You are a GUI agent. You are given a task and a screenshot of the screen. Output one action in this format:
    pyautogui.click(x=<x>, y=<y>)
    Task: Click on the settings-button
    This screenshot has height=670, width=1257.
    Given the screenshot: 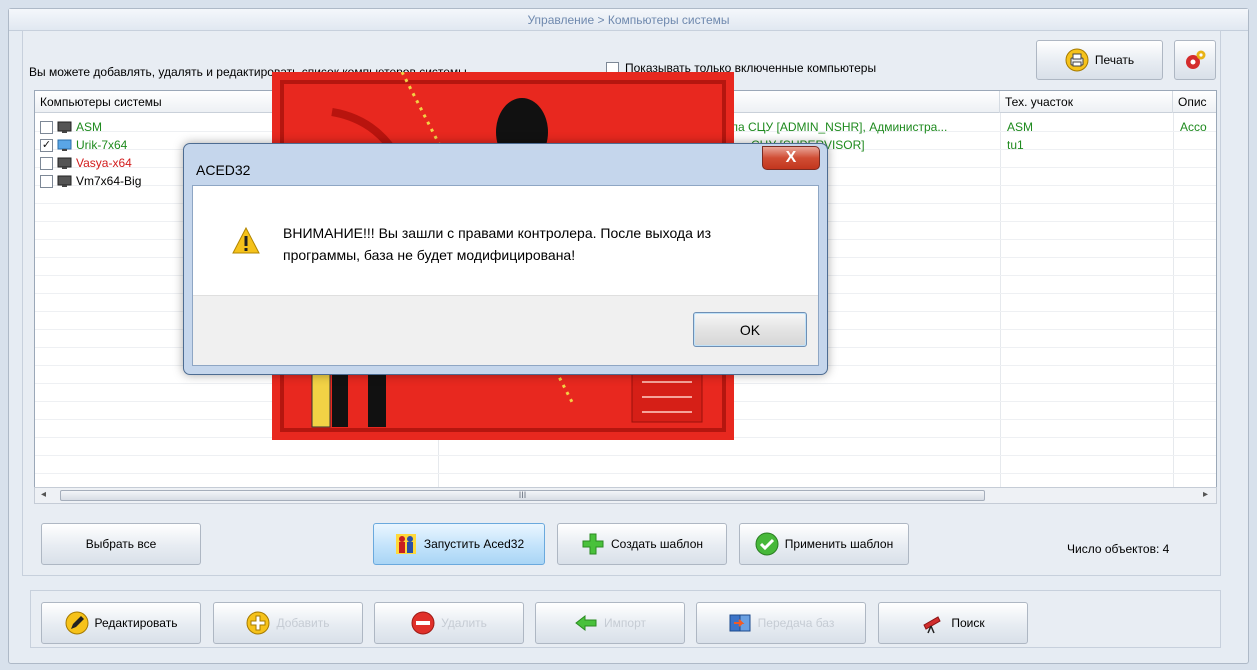 What is the action you would take?
    pyautogui.click(x=1195, y=60)
    